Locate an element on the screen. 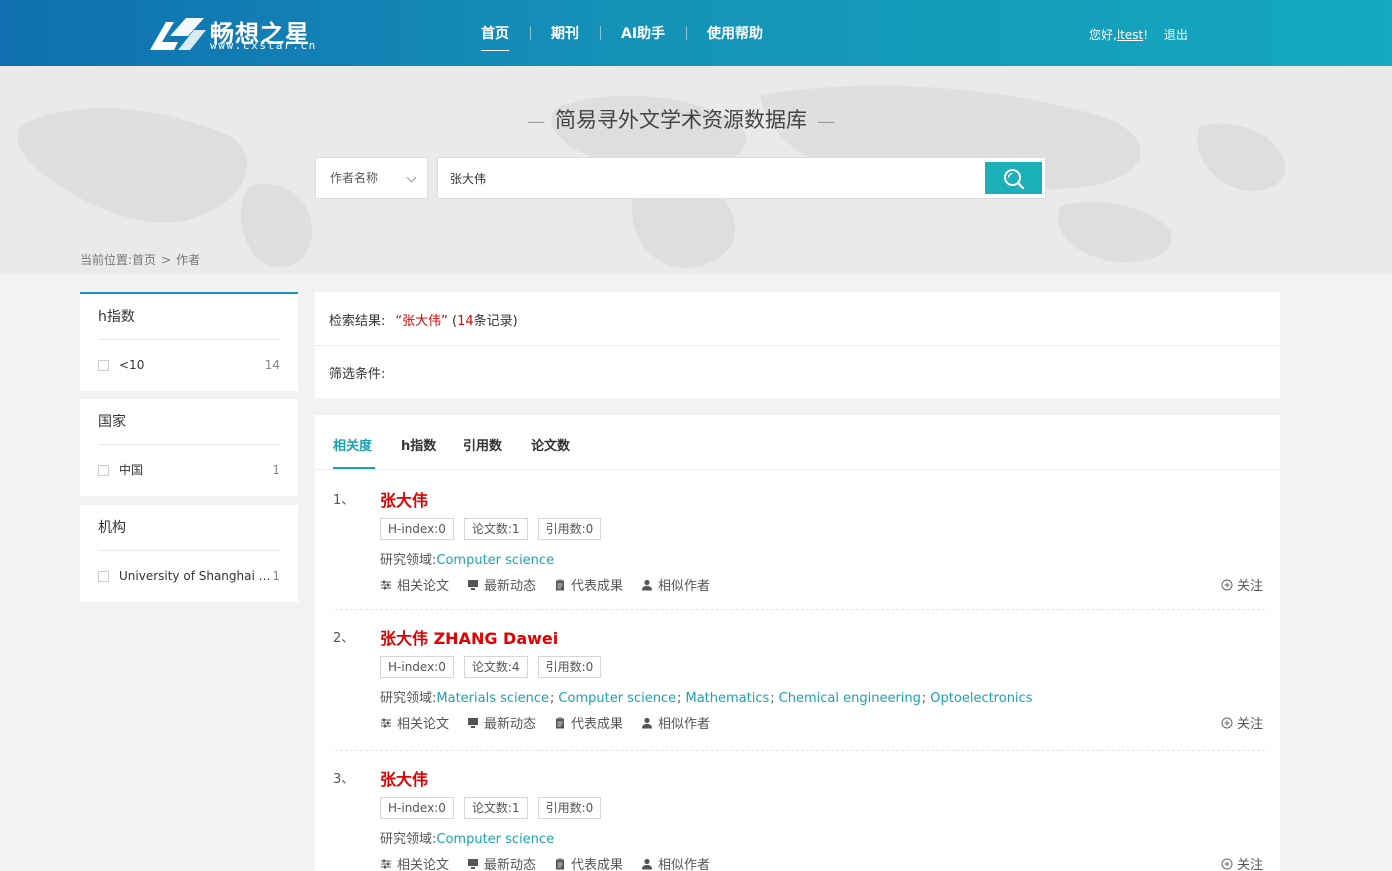  divider is located at coordinates (797, 345).